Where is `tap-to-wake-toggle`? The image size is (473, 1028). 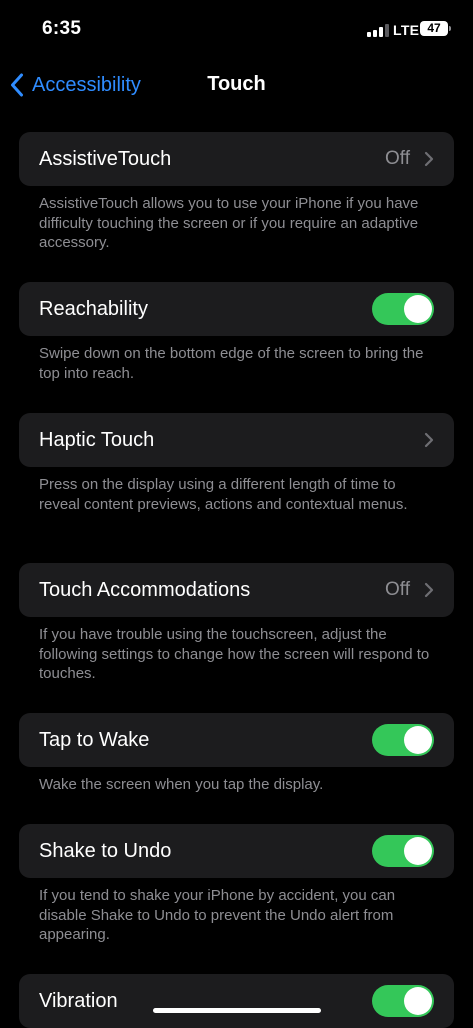
tap-to-wake-toggle is located at coordinates (403, 740).